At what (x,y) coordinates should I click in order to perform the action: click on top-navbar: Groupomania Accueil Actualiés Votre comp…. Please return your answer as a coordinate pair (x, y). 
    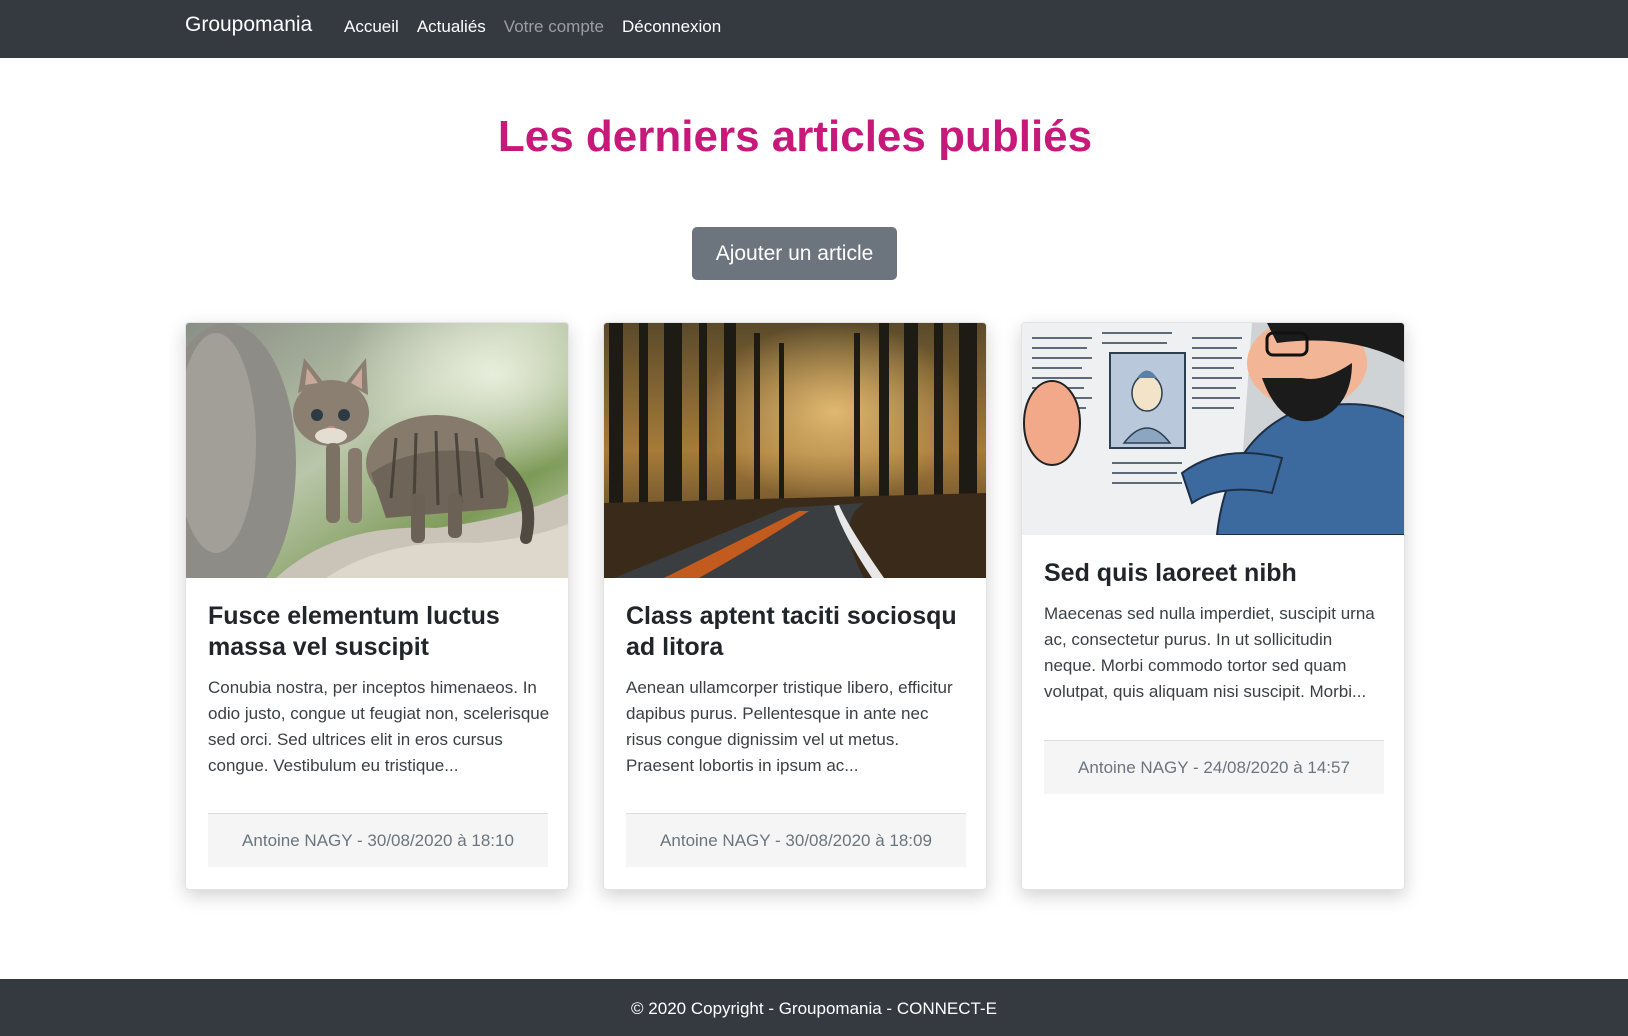
    Looking at the image, I should click on (814, 29).